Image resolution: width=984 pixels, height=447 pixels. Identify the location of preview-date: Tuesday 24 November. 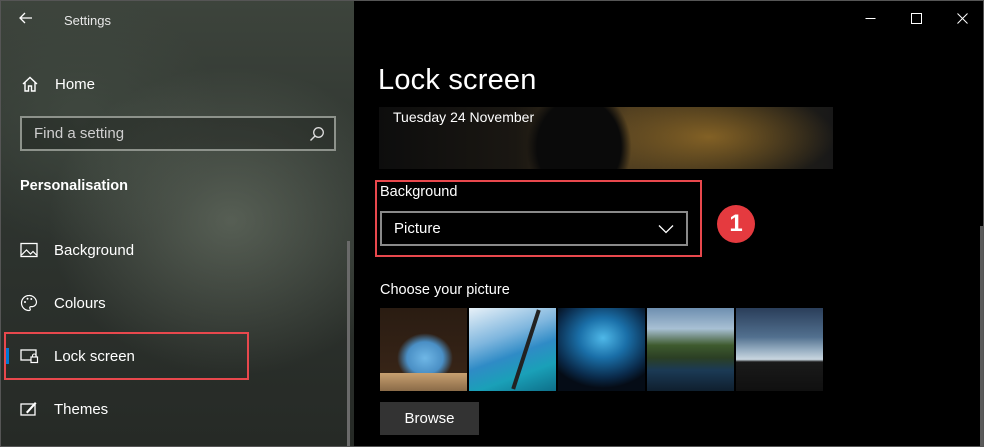
(464, 117).